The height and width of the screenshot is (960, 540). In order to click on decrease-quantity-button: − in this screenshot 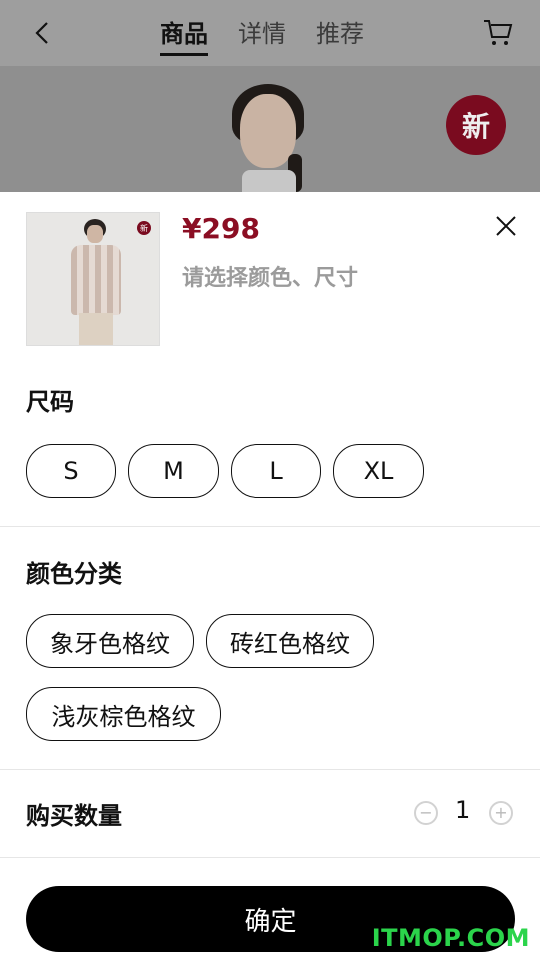, I will do `click(426, 813)`.